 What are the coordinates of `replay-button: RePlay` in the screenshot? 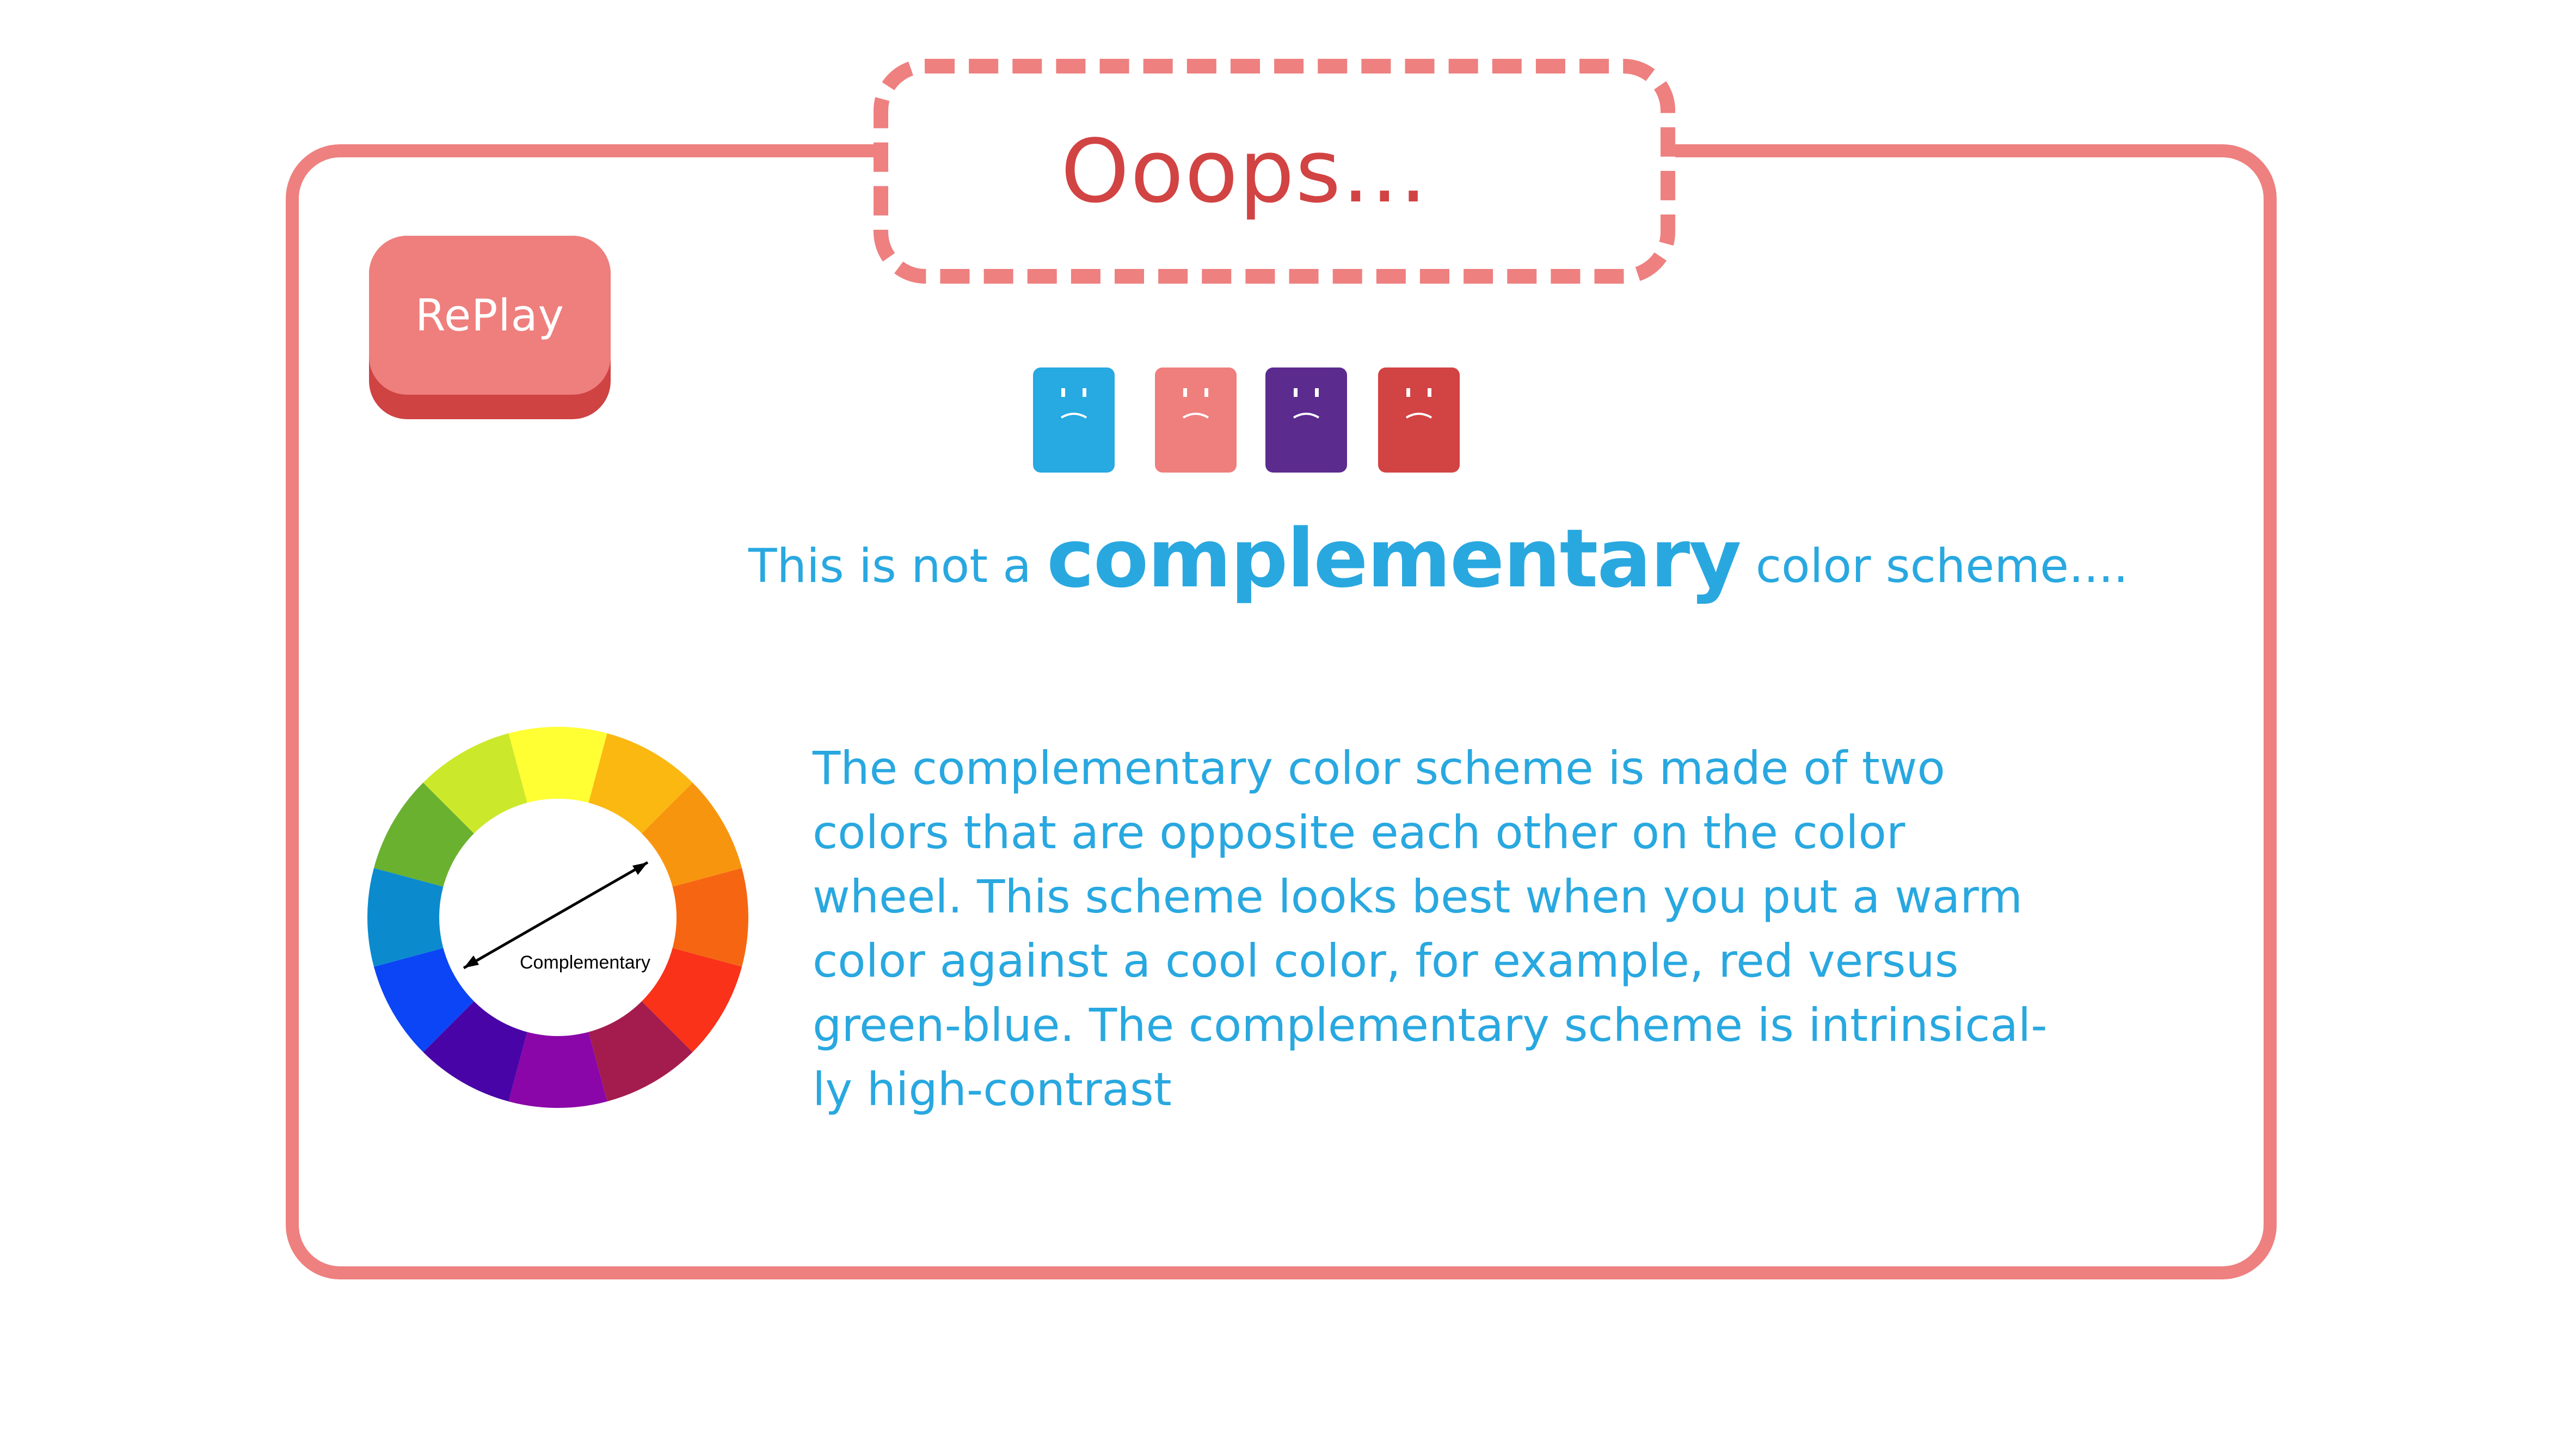 It's located at (490, 328).